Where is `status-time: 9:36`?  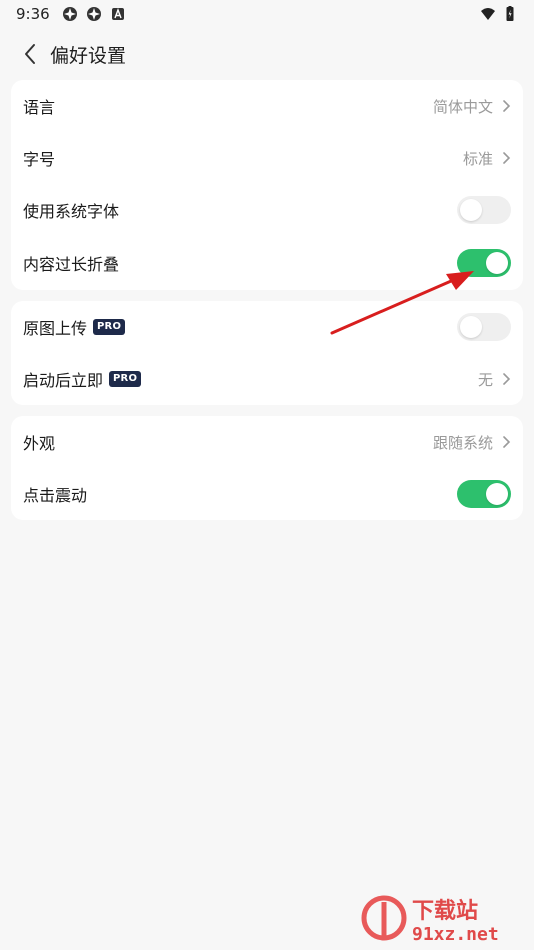
status-time: 9:36 is located at coordinates (33, 14).